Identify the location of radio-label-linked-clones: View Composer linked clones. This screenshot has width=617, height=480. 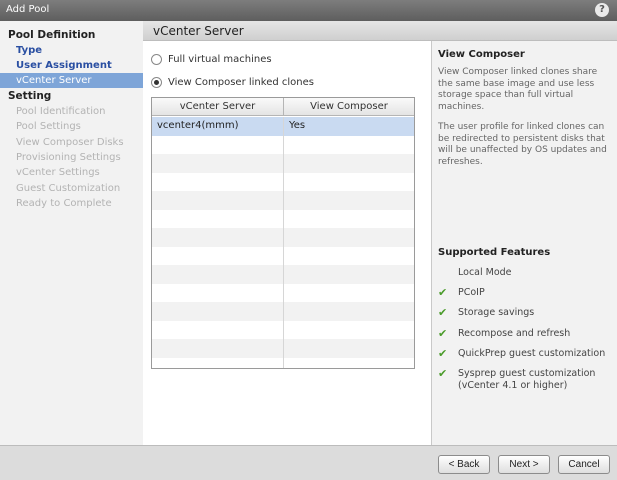
(241, 82).